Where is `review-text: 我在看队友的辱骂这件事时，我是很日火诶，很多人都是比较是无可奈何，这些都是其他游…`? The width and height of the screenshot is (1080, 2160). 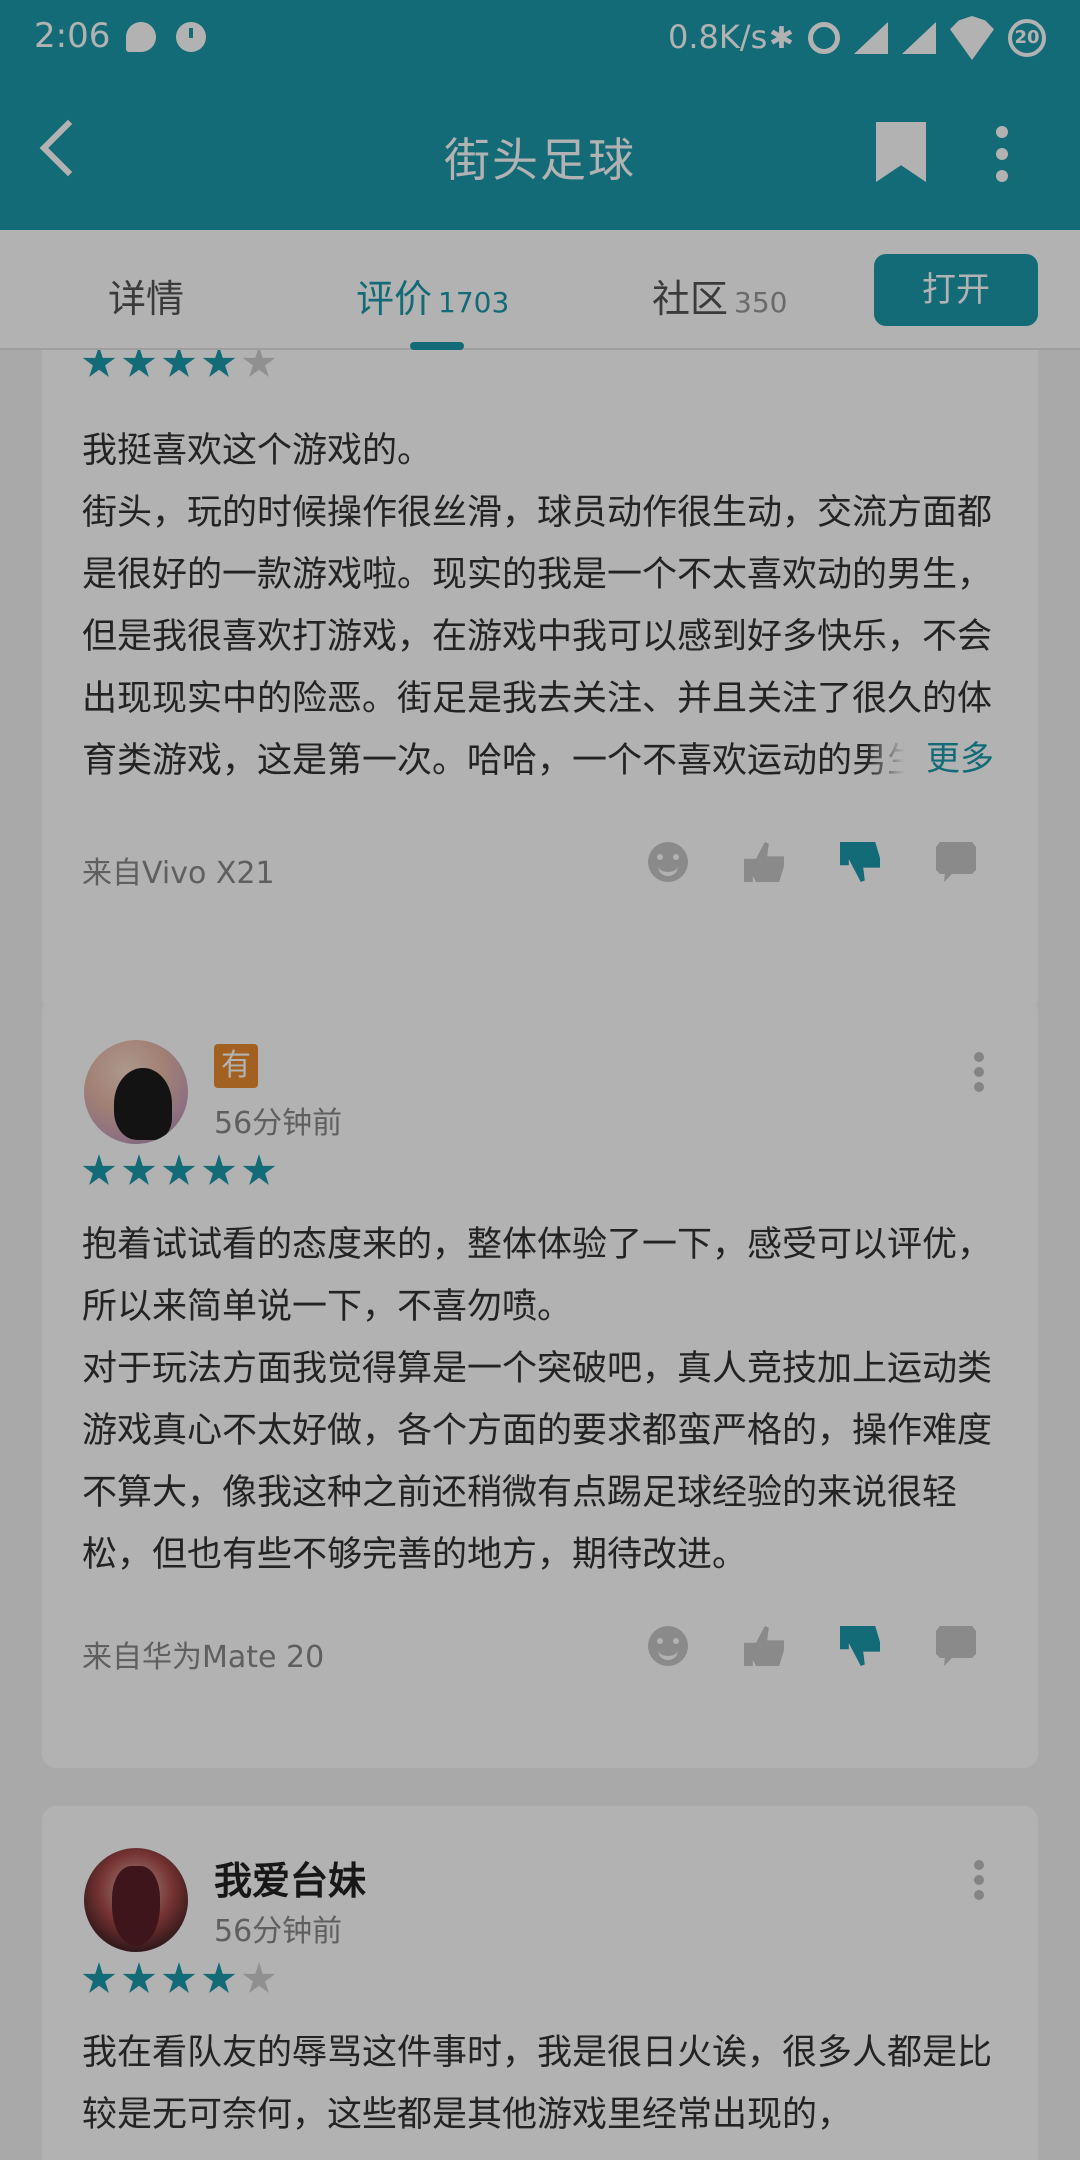
review-text: 我在看队友的辱骂这件事时，我是很日火诶，很多人都是比较是无可奈何，这些都是其他游… is located at coordinates (537, 2084).